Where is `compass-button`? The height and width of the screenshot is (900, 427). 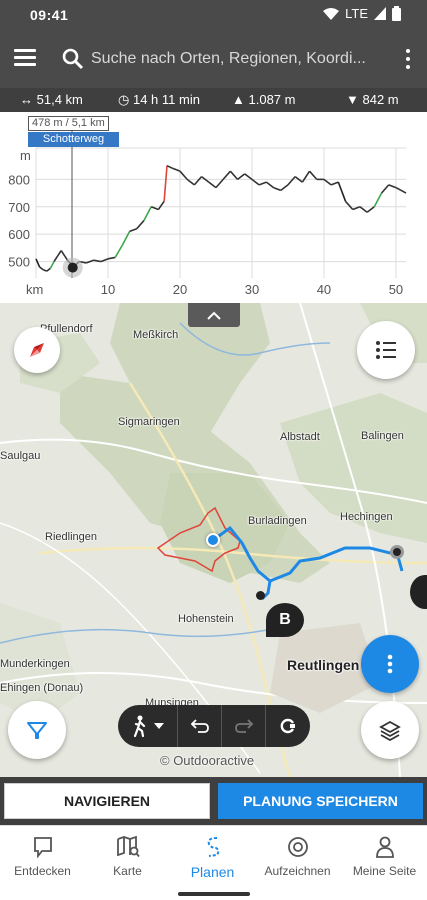 compass-button is located at coordinates (37, 350).